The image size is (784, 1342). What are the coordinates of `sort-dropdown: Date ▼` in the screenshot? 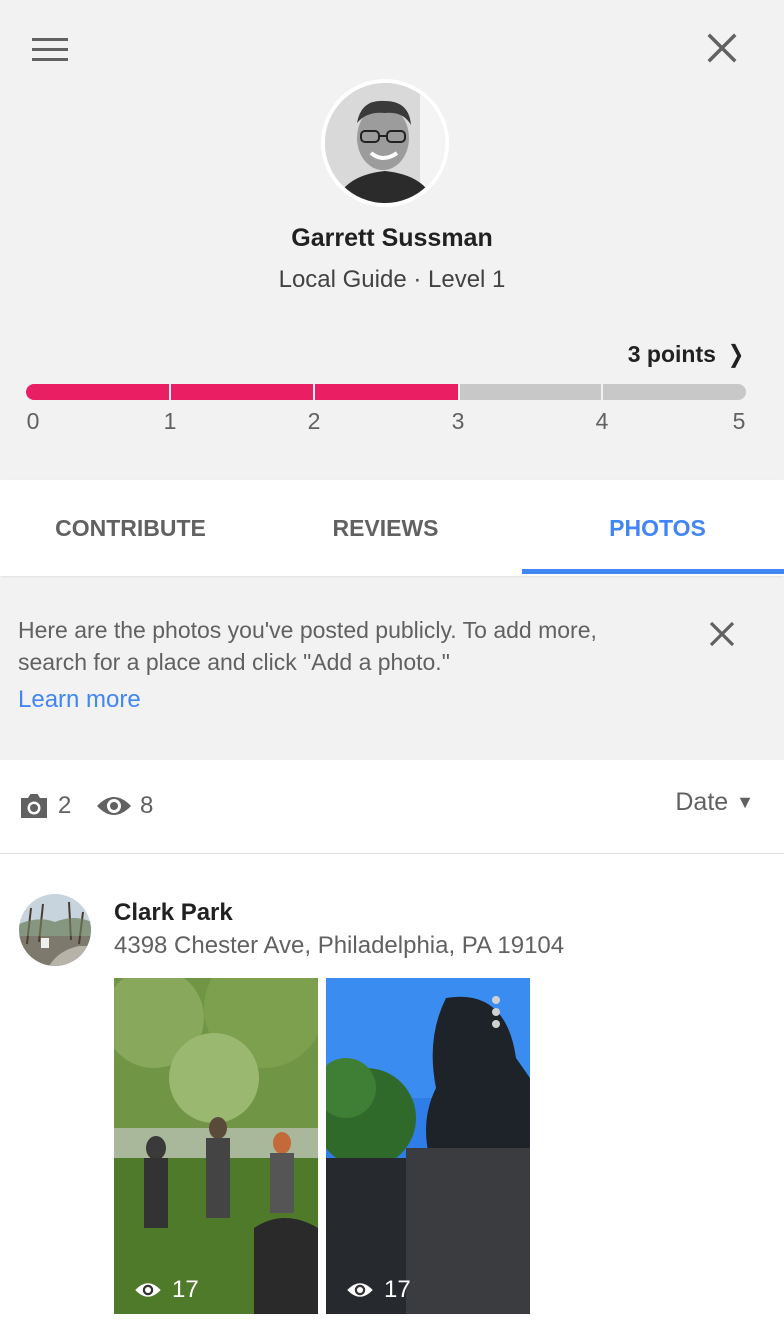 It's located at (714, 802).